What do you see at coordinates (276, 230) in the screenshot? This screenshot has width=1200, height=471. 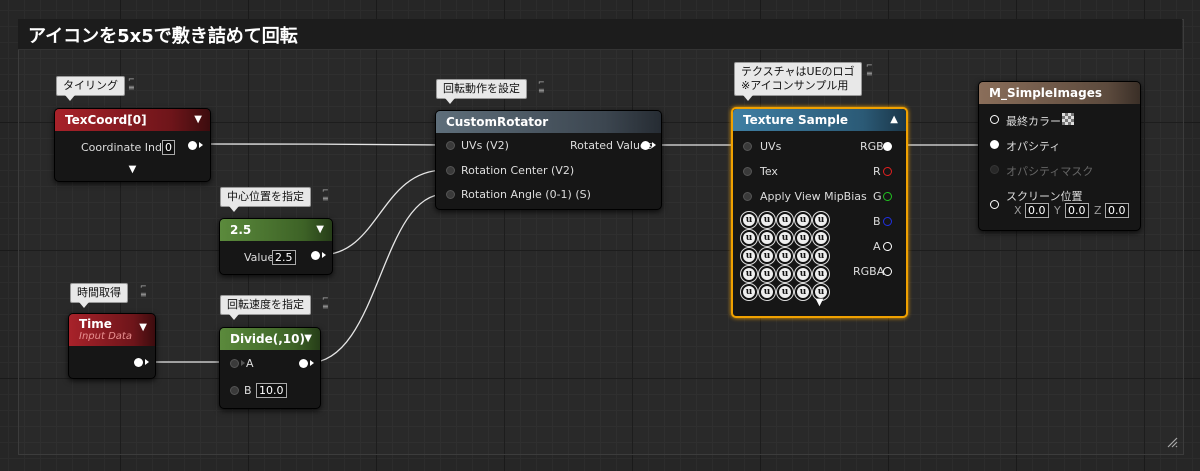 I see `node-header: 2.5 ▼` at bounding box center [276, 230].